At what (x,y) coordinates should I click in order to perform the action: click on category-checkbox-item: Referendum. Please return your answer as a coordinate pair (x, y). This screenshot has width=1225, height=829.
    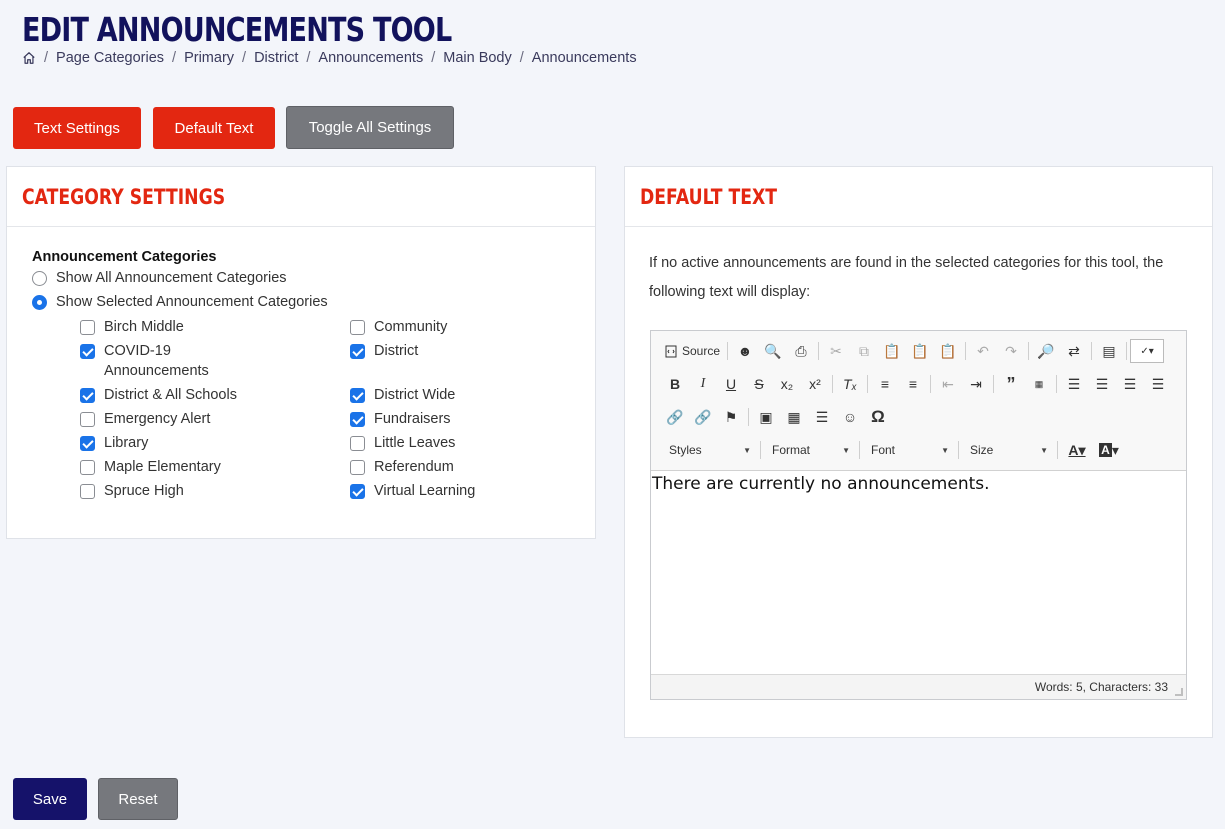
    Looking at the image, I should click on (432, 467).